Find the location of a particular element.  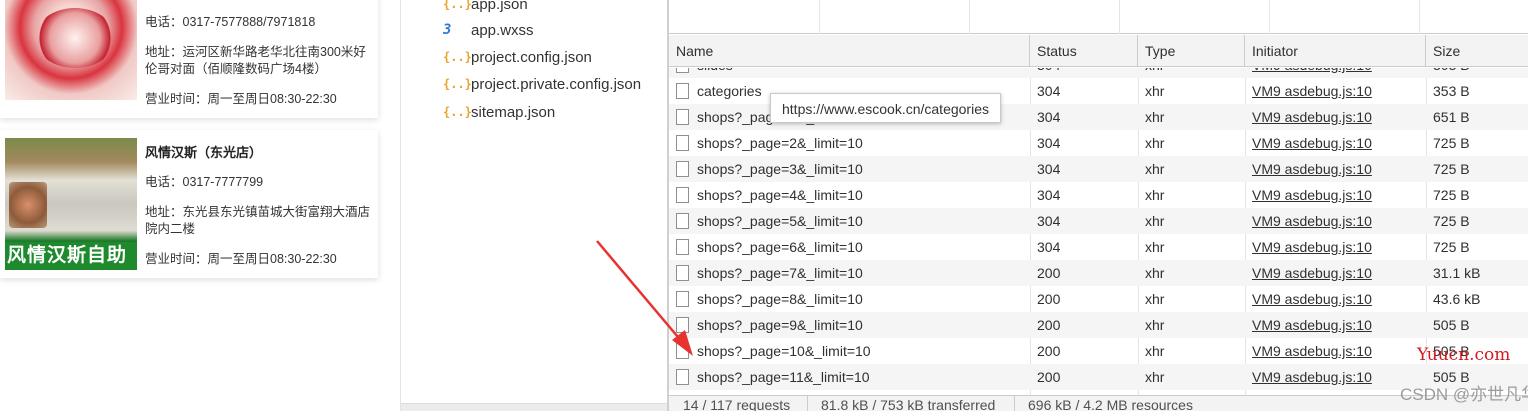

watermark-author: CSDN @亦世凡华、 is located at coordinates (1464, 394).